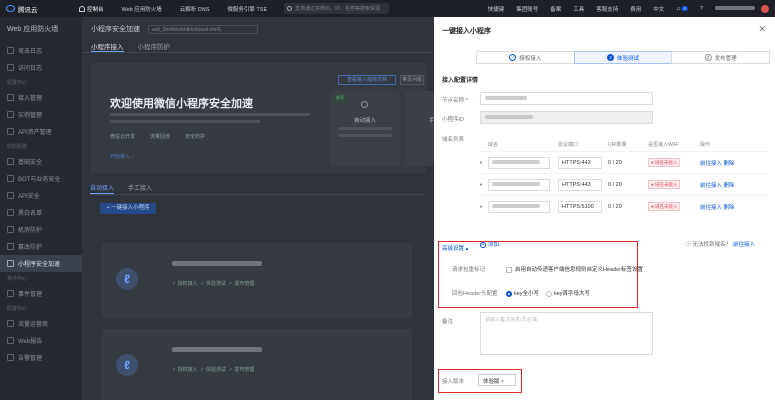 The height and width of the screenshot is (400, 775). I want to click on radio-unselected, so click(549, 293).